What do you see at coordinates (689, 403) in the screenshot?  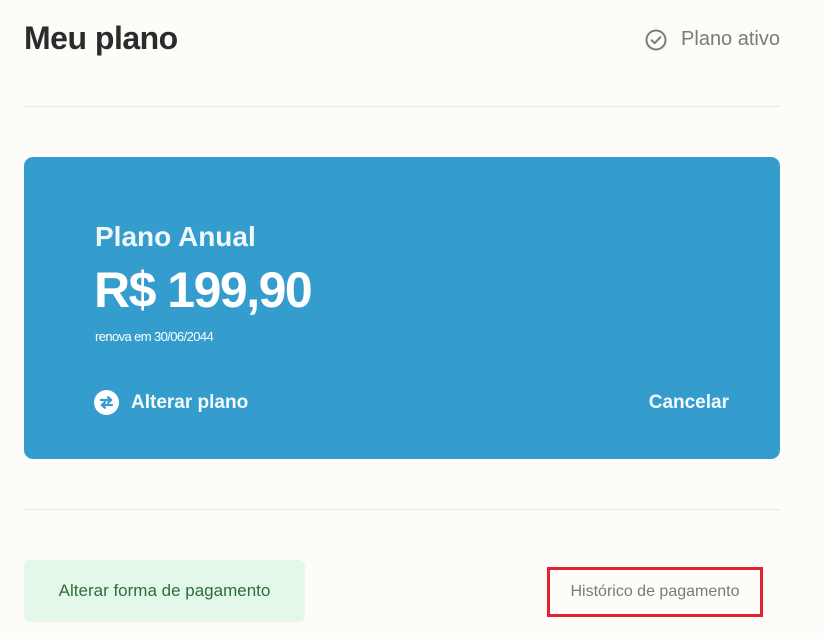 I see `cancel-plan-button: Cancelar` at bounding box center [689, 403].